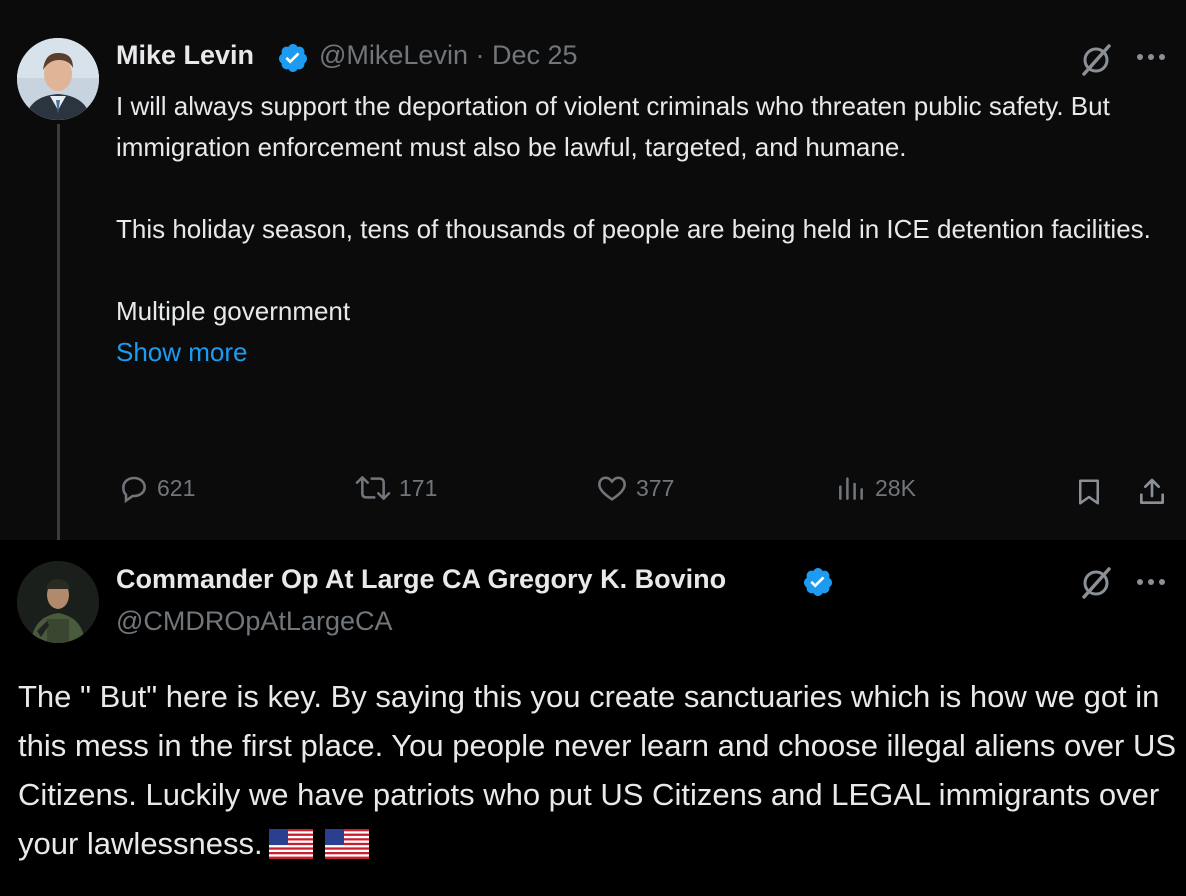  Describe the element at coordinates (254, 621) in the screenshot. I see `handle: @CMDROpAtLargeCA` at that location.